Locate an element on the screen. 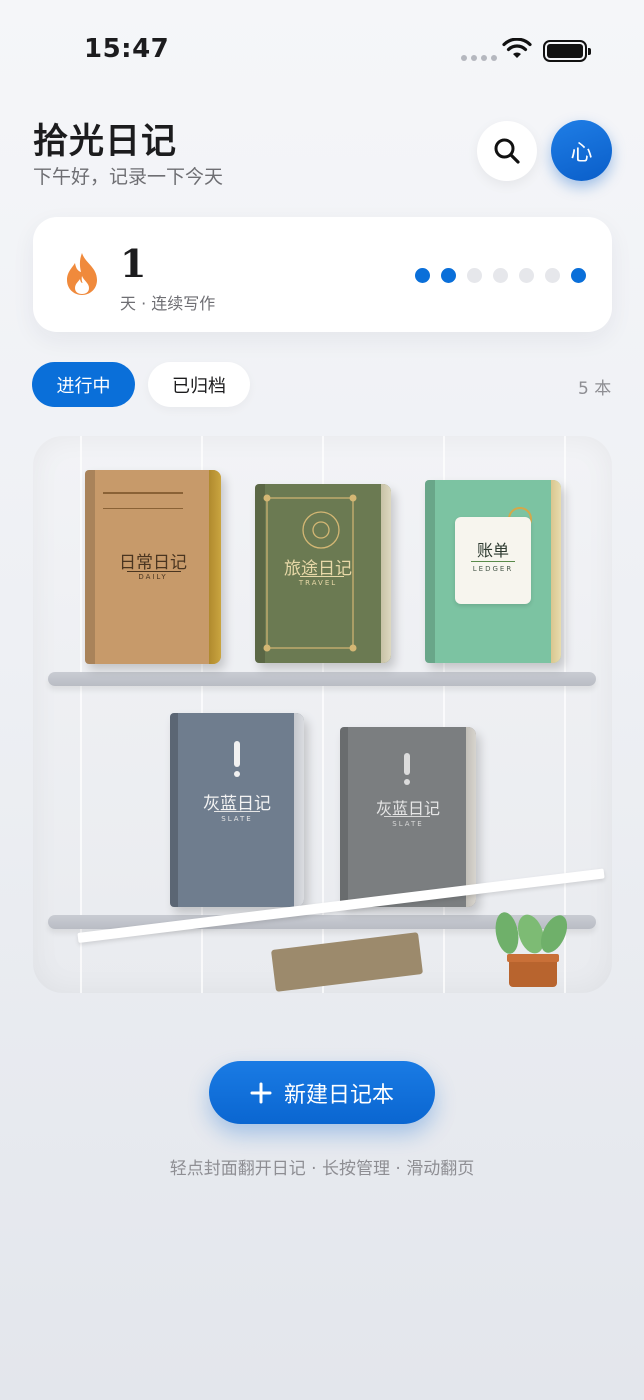  wifi-icon is located at coordinates (517, 48).